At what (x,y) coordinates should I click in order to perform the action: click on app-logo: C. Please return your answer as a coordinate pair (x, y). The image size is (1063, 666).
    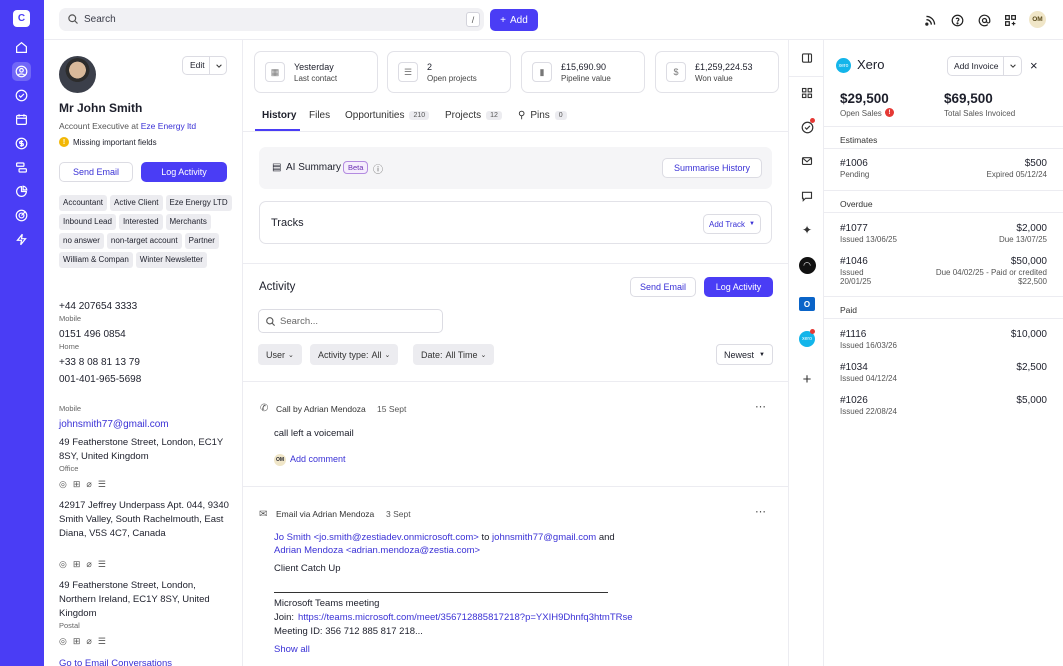
    Looking at the image, I should click on (21, 18).